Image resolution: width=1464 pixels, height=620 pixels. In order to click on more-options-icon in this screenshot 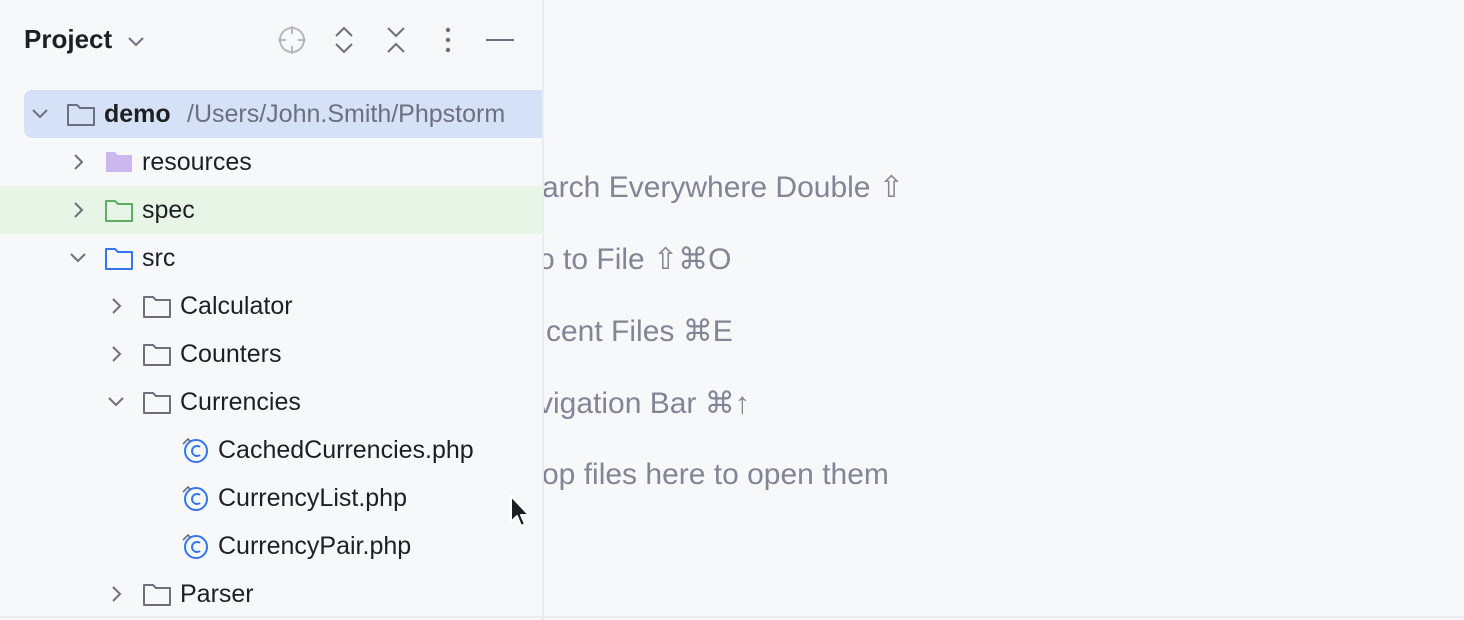, I will do `click(448, 40)`.